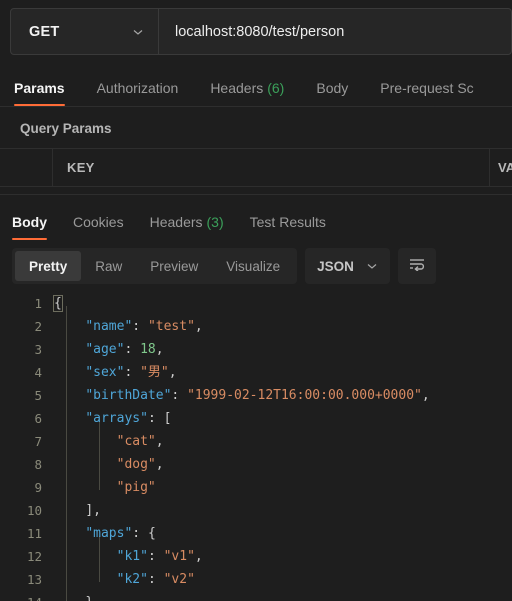  Describe the element at coordinates (256, 510) in the screenshot. I see `code-line: 10 ],` at that location.